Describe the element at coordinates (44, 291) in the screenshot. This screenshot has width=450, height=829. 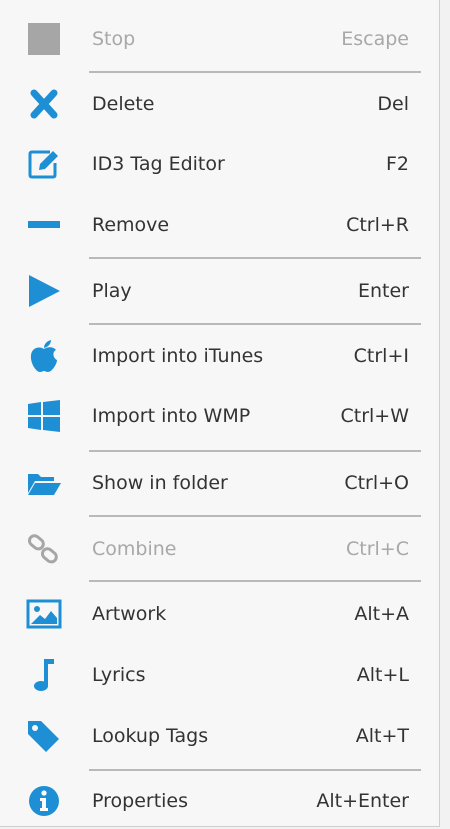
I see `play-icon` at that location.